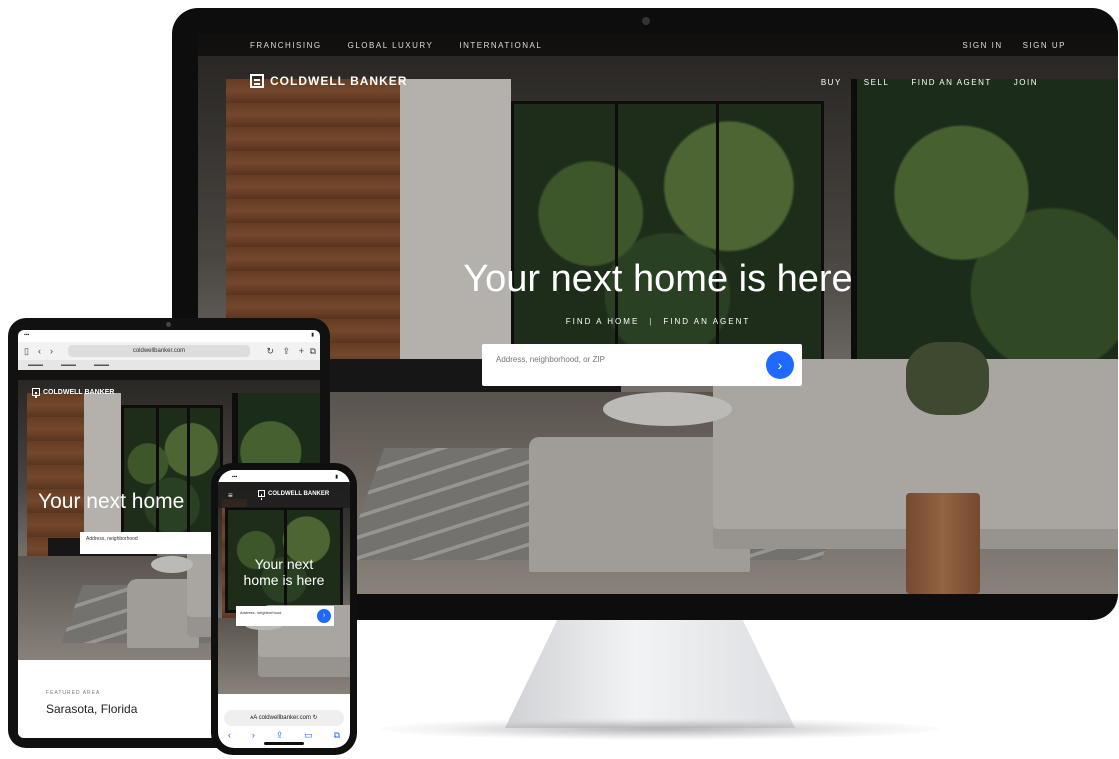 Image resolution: width=1119 pixels, height=759 pixels. What do you see at coordinates (73, 693) in the screenshot?
I see `section-eyebrow: FEATURED AREA` at bounding box center [73, 693].